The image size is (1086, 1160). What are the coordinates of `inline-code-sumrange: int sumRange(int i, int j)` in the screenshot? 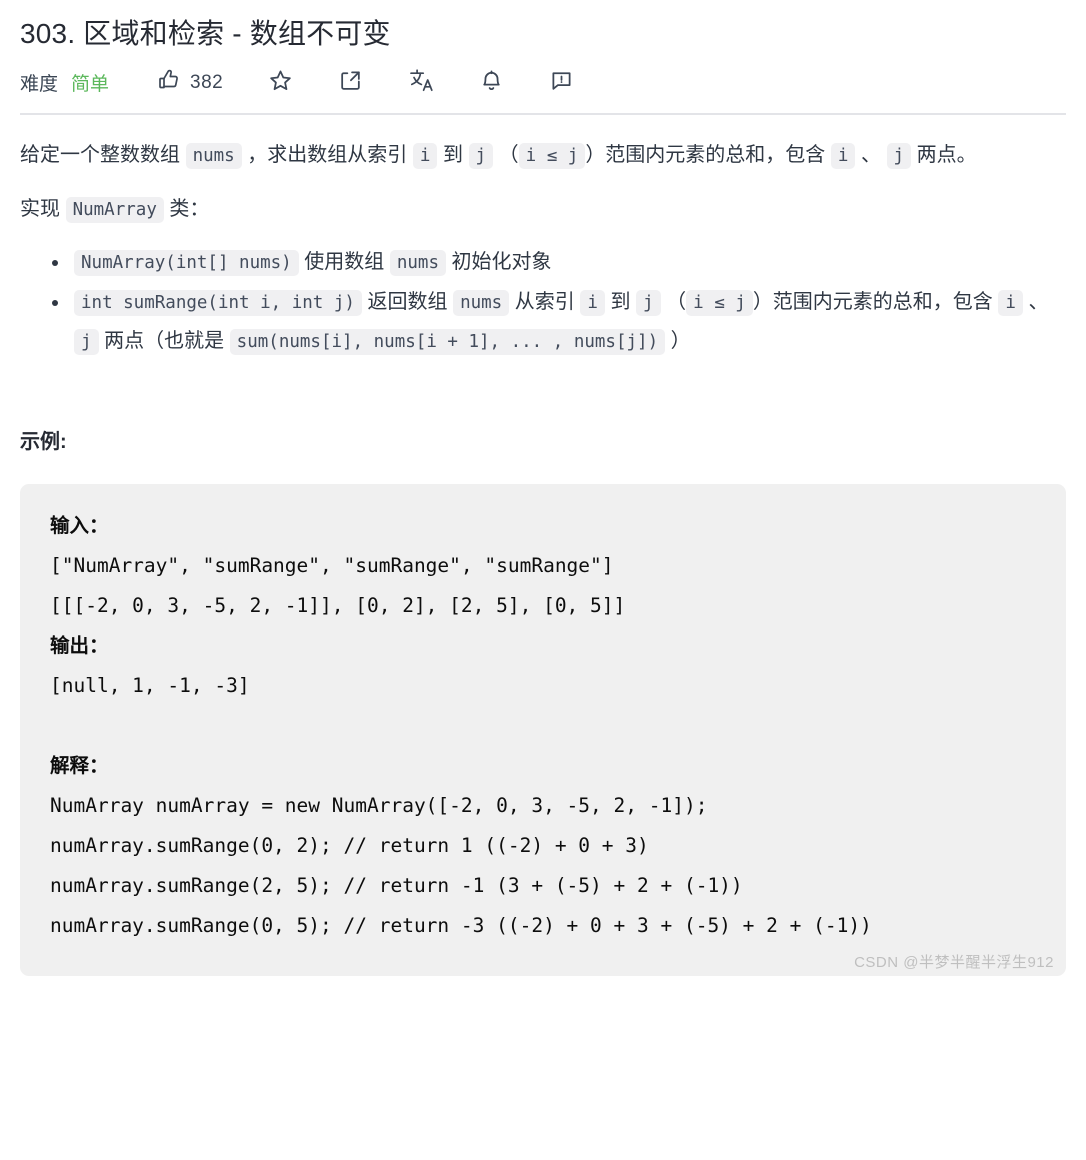 It's located at (218, 302).